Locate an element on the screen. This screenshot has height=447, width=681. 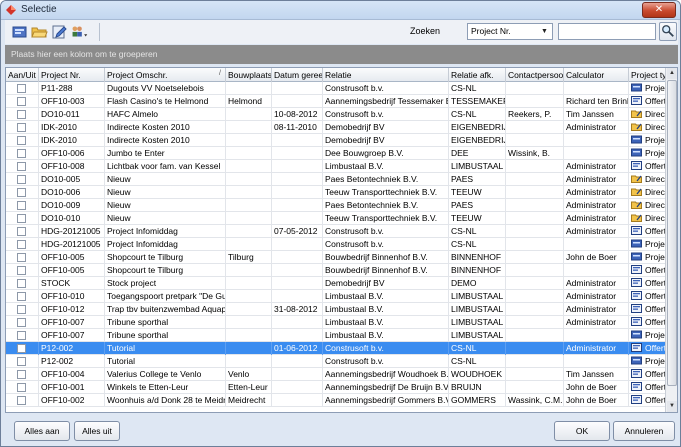
search-input is located at coordinates (607, 31).